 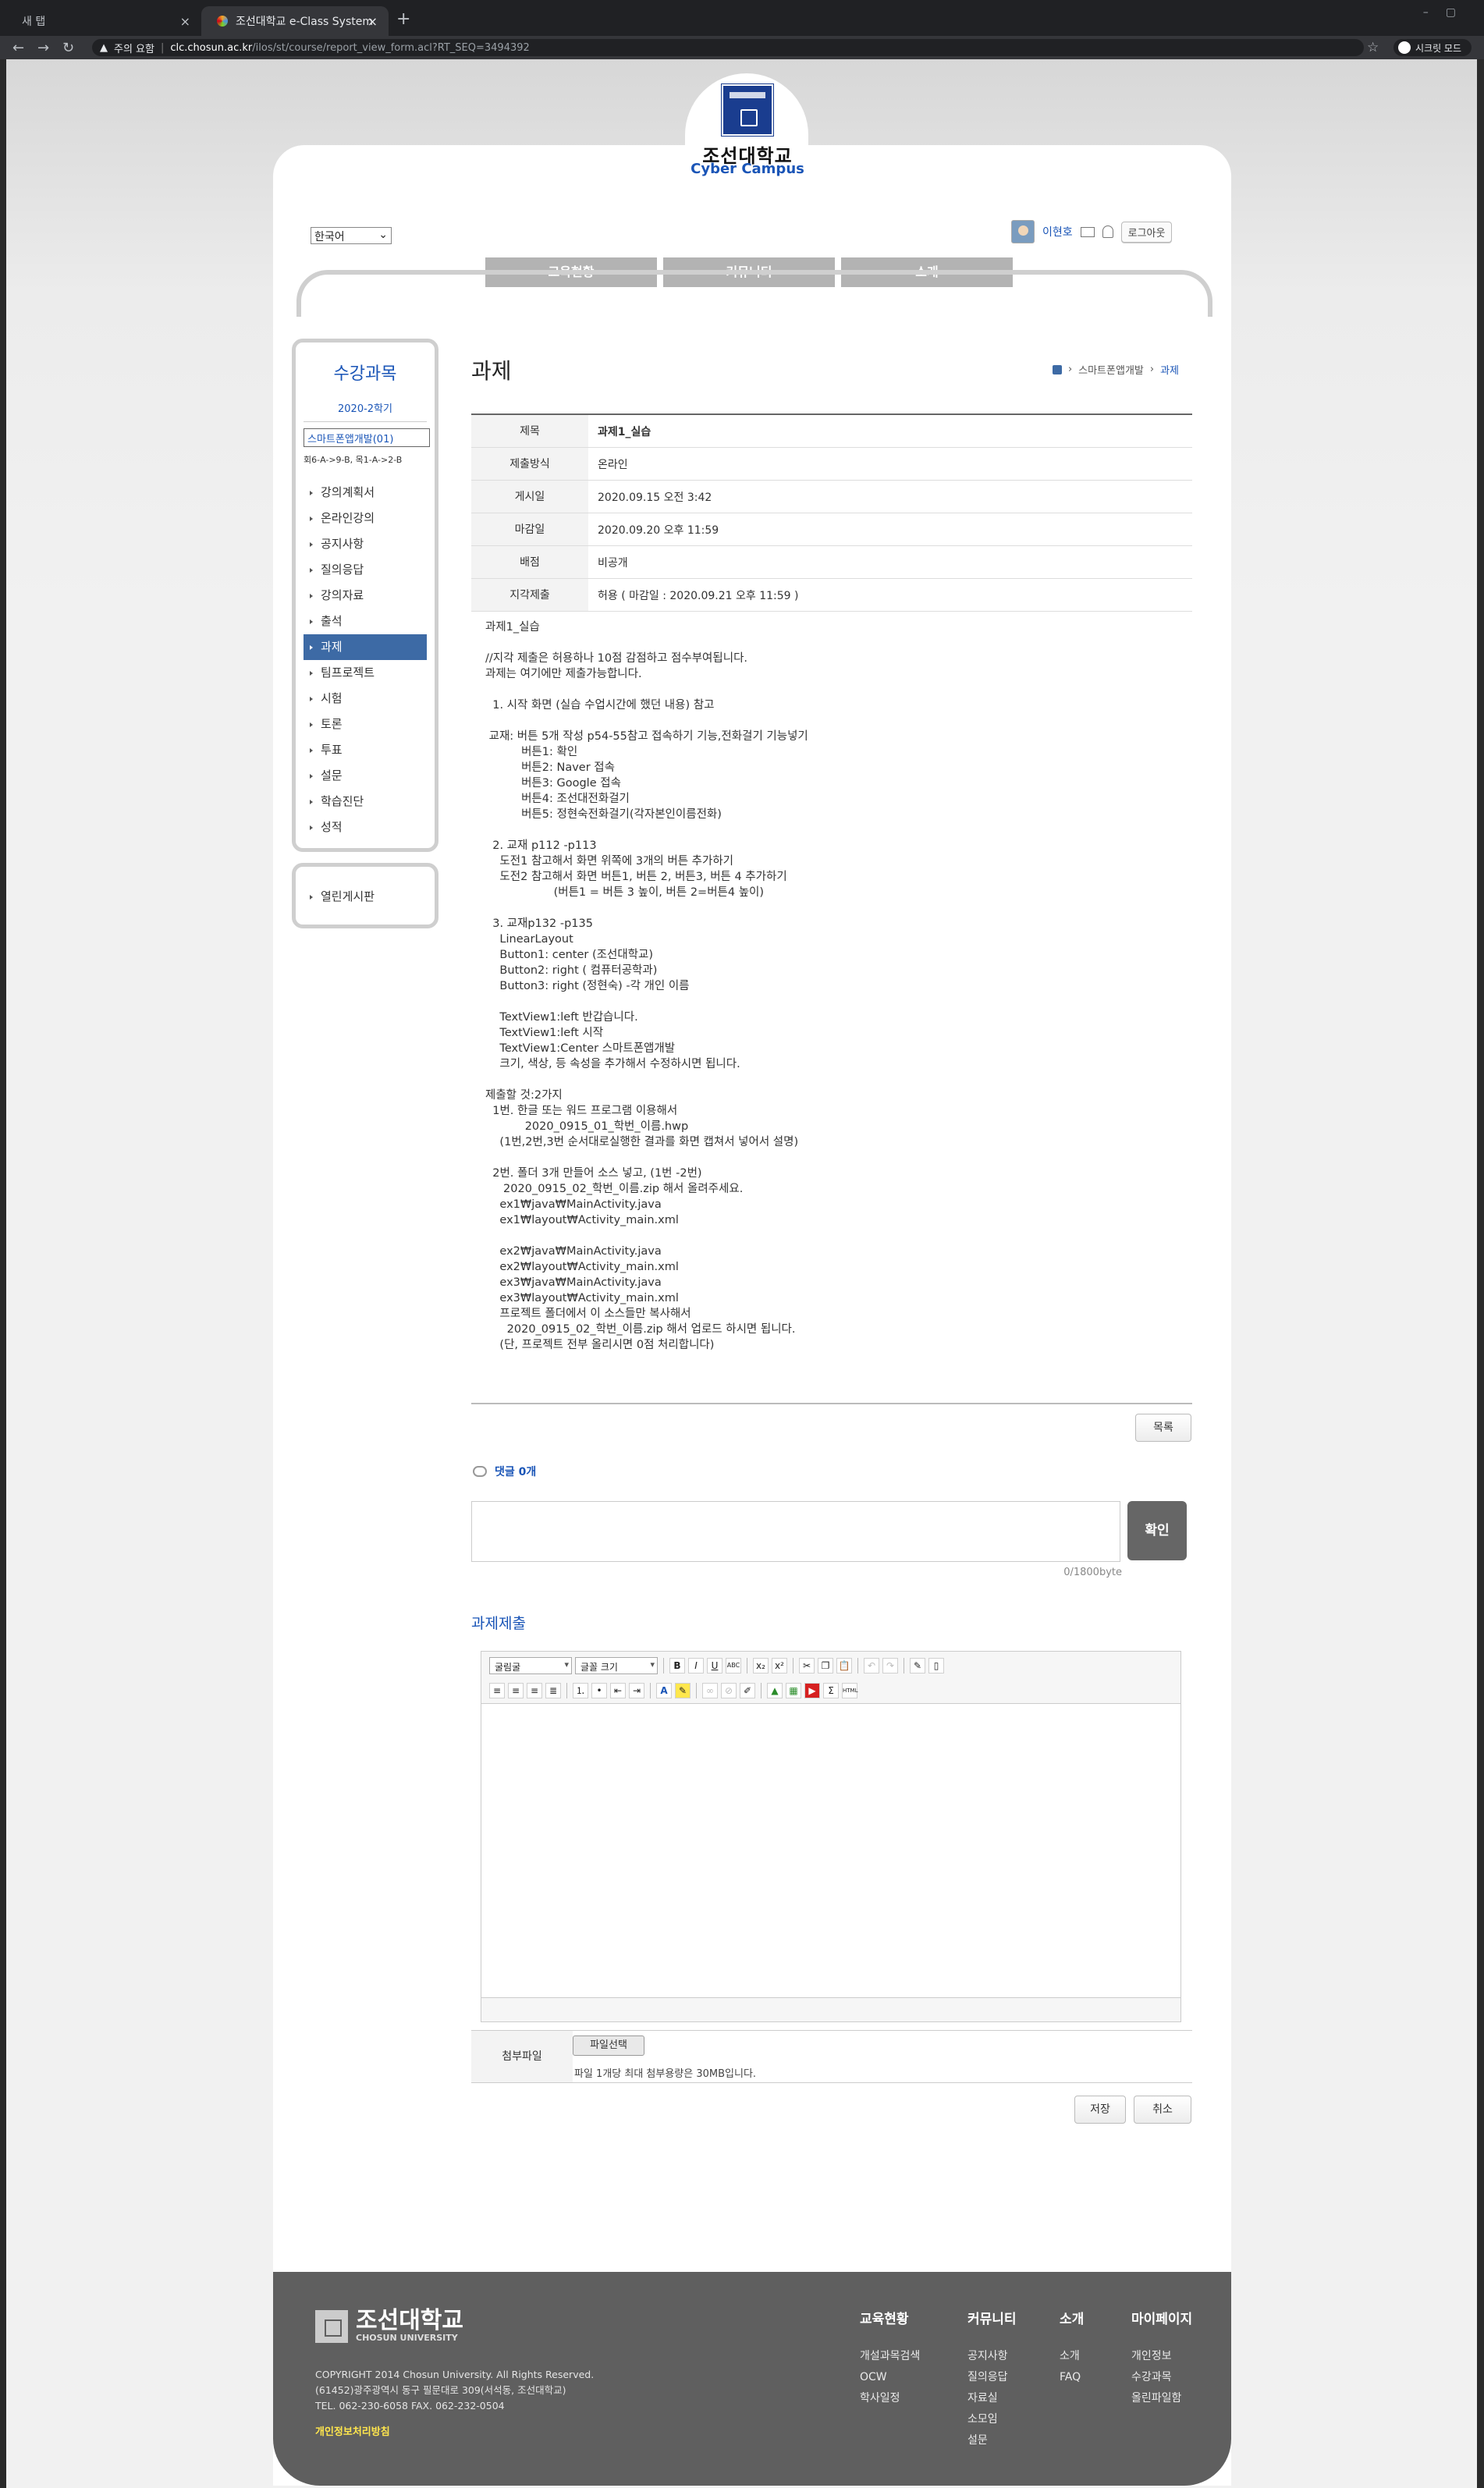 I want to click on footer-column-title: 커뮤니티, so click(x=992, y=2317).